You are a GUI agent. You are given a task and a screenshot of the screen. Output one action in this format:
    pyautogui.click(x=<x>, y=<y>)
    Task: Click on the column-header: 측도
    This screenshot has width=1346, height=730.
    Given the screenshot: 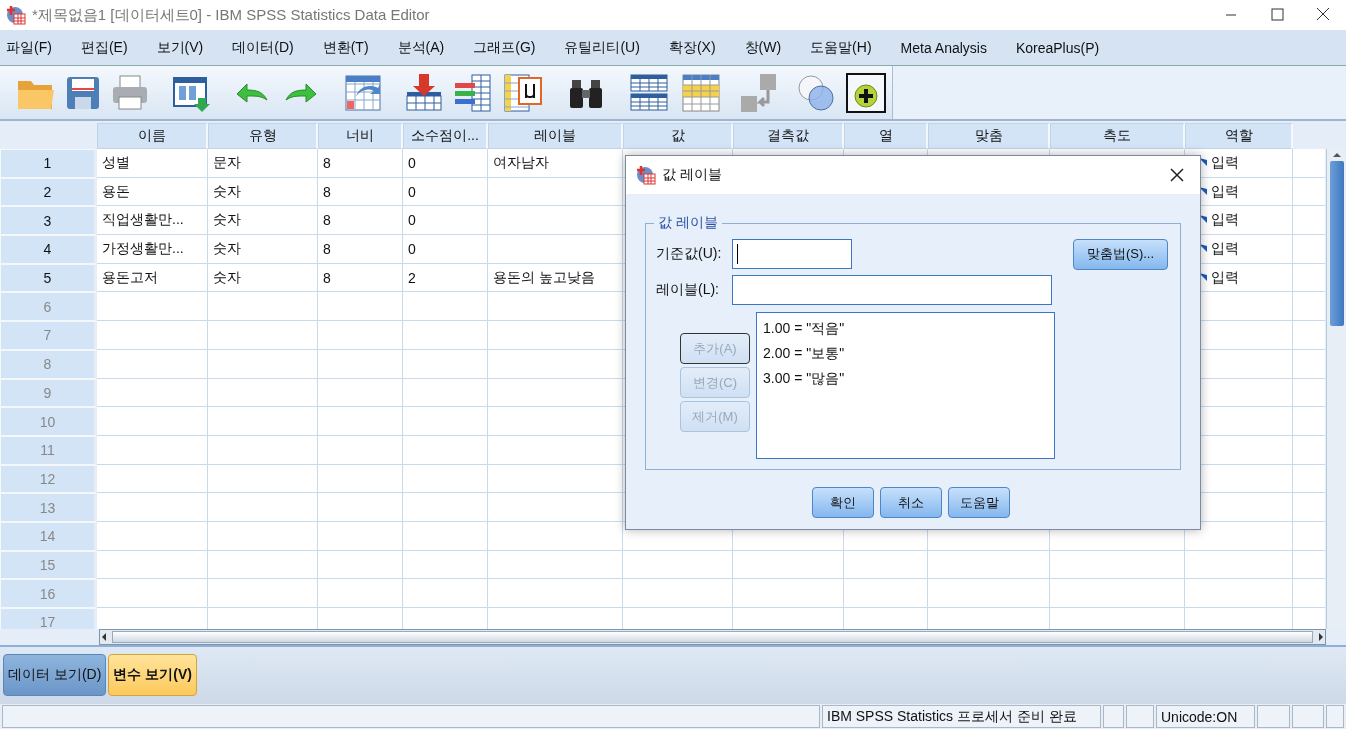 What is the action you would take?
    pyautogui.click(x=1117, y=136)
    